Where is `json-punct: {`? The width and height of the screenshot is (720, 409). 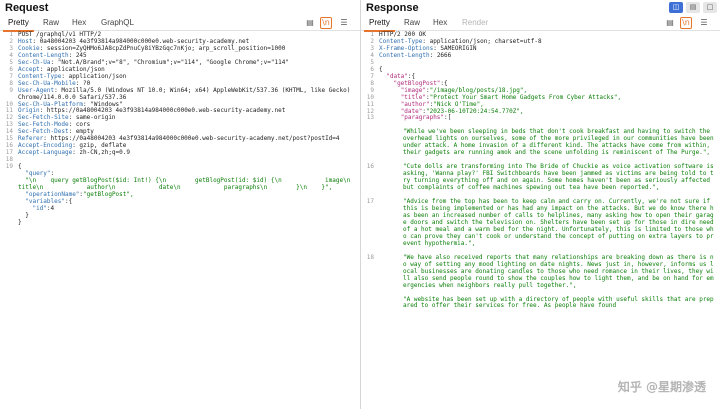 json-punct: { is located at coordinates (20, 167).